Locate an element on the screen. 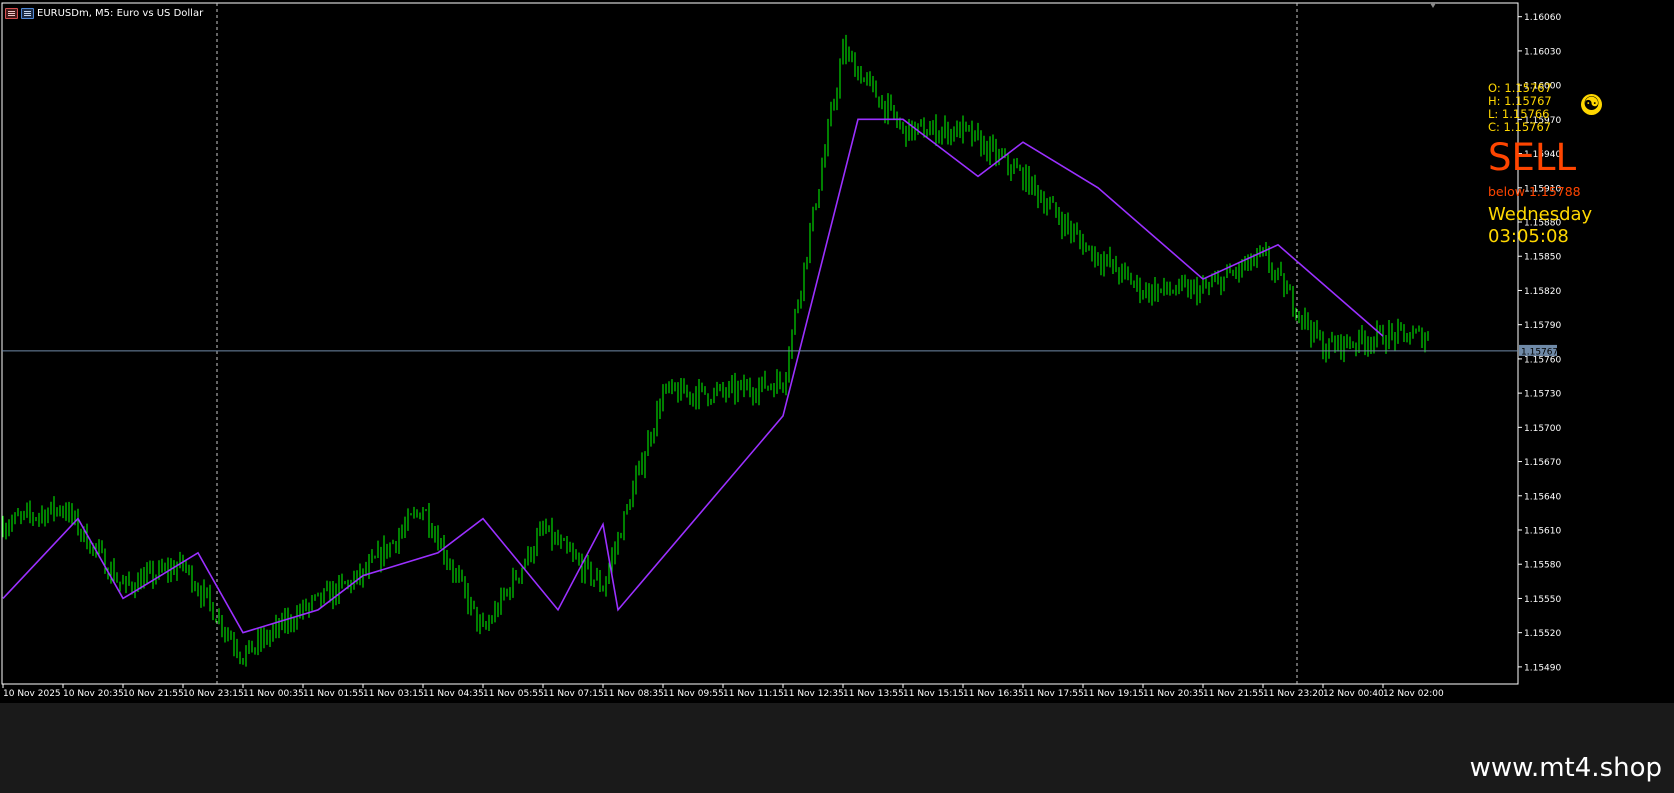  ohlc-close: C: 1.15767 is located at coordinates (1520, 127).